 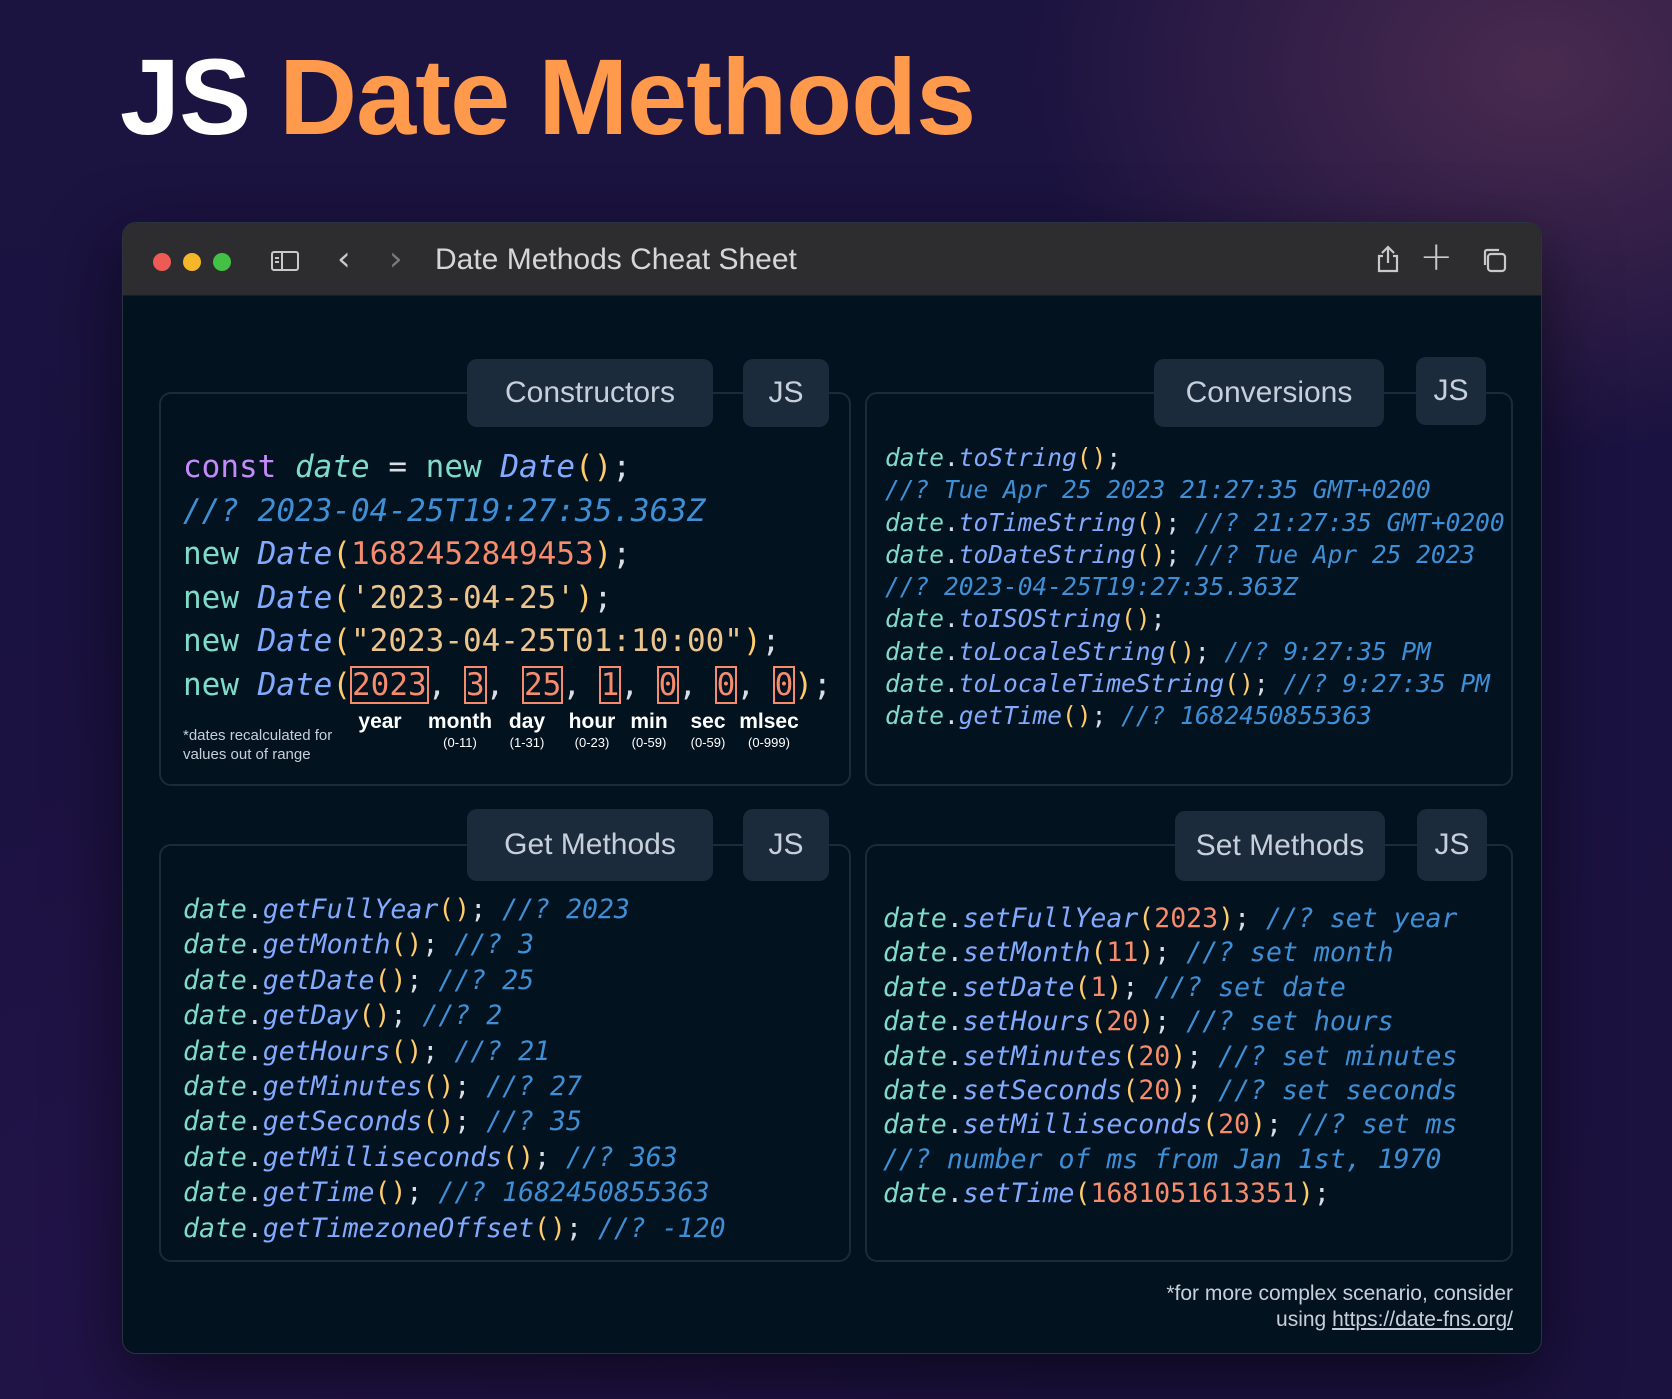 I want to click on get-method-method: getHours, so click(x=326, y=1051).